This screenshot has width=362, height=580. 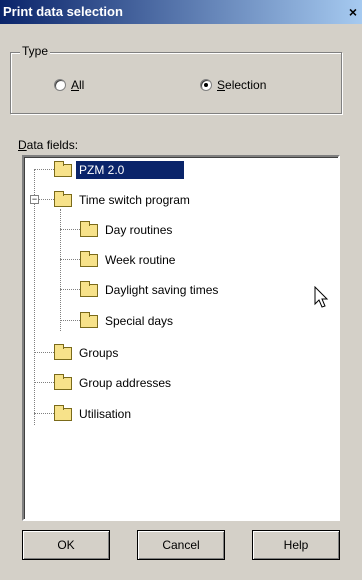 What do you see at coordinates (161, 290) in the screenshot?
I see `tree-item-label: Daylight saving times` at bounding box center [161, 290].